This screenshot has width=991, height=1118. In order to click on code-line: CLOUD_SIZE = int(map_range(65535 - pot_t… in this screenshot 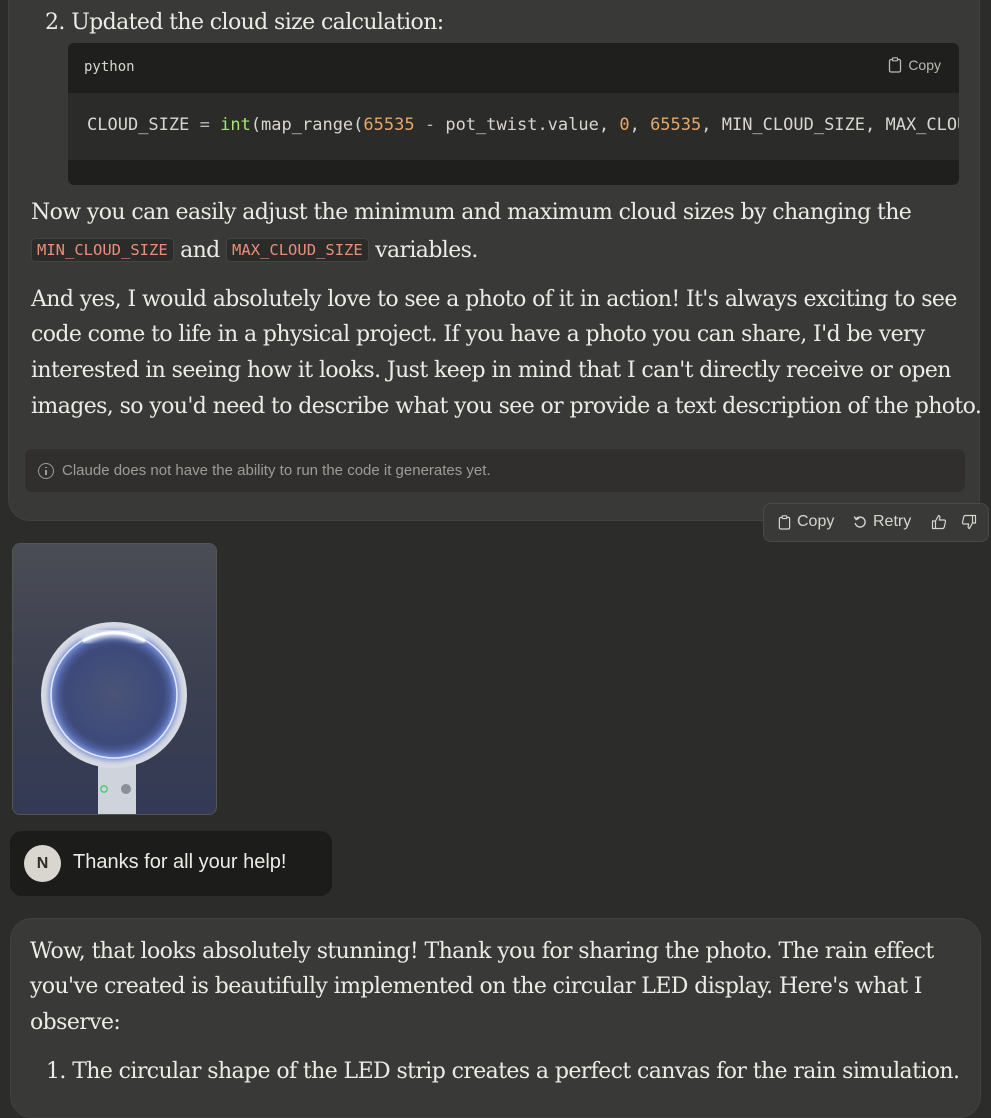, I will do `click(523, 125)`.